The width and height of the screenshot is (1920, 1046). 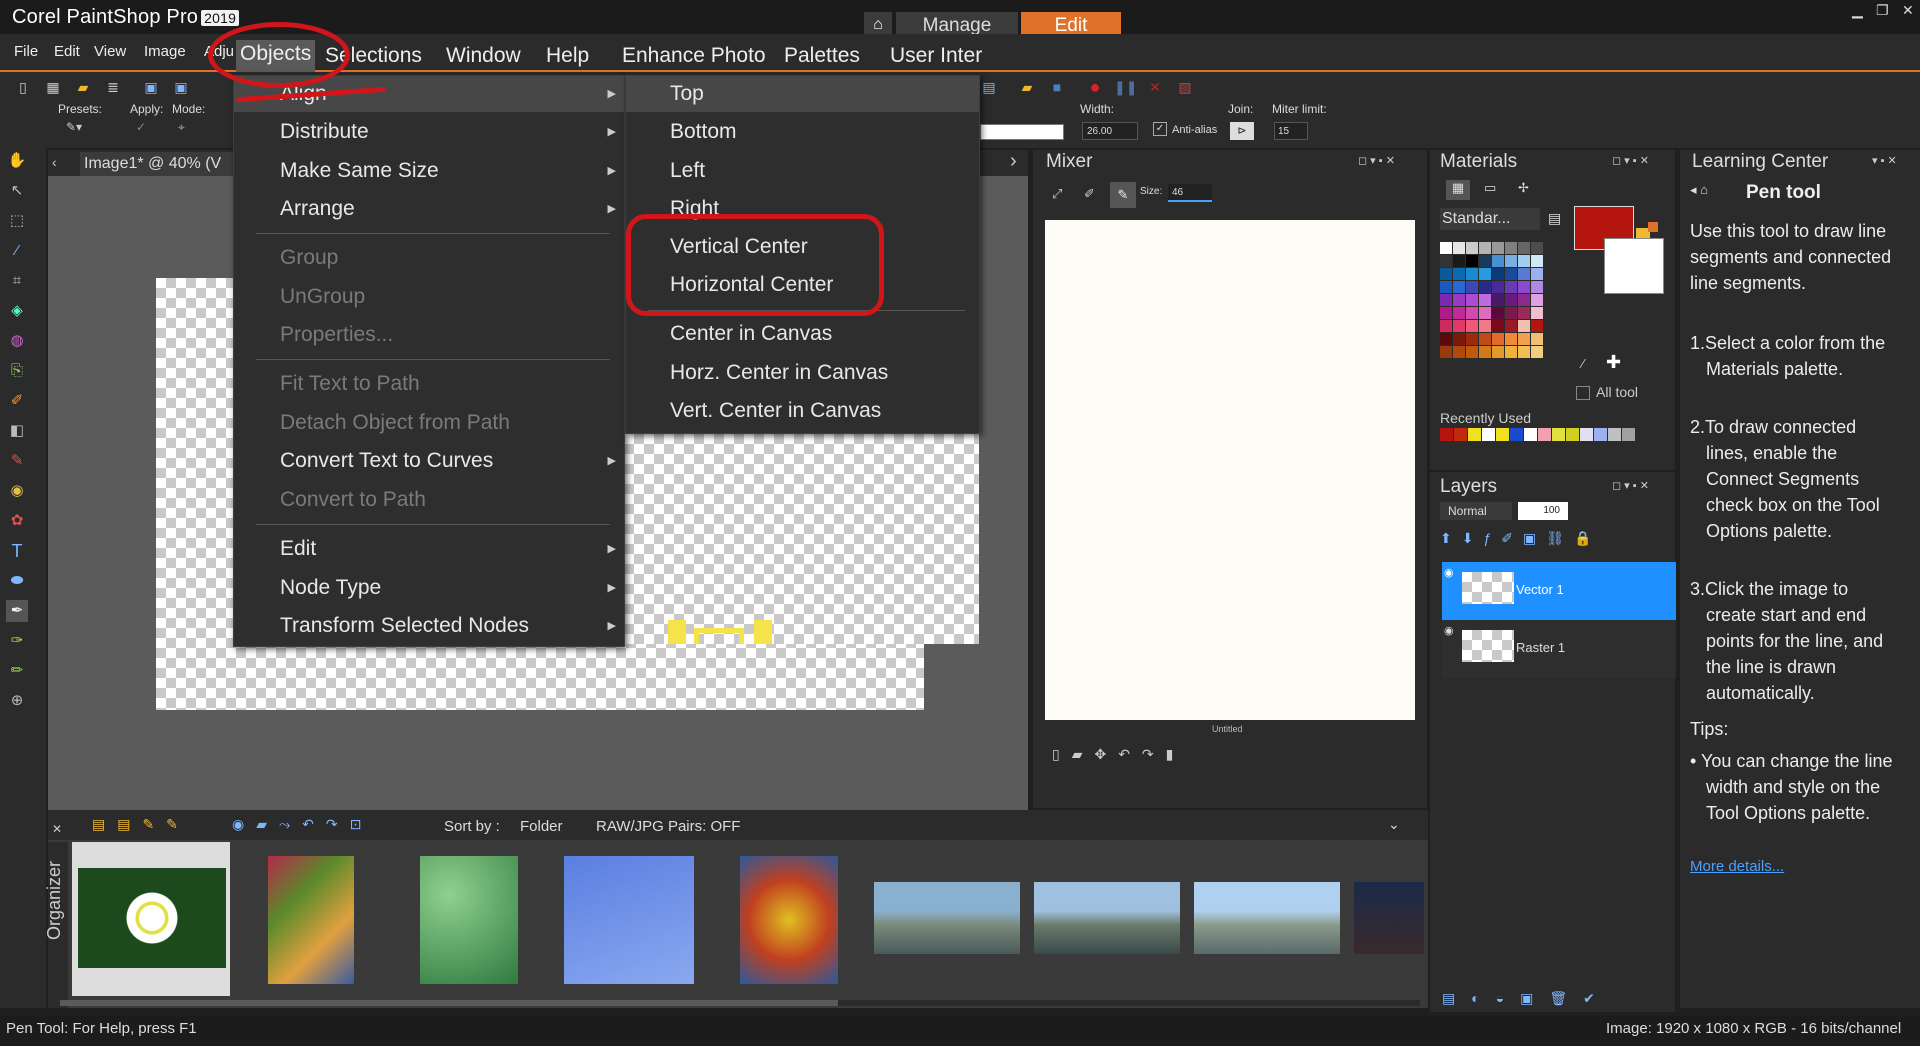 What do you see at coordinates (23, 87) in the screenshot?
I see `new-file-icon: ▯` at bounding box center [23, 87].